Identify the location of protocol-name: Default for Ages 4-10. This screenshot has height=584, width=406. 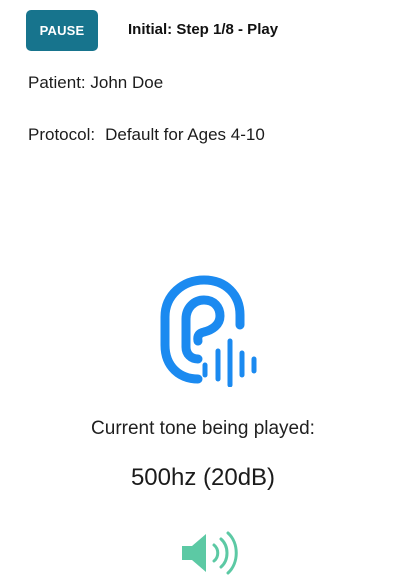
(185, 134).